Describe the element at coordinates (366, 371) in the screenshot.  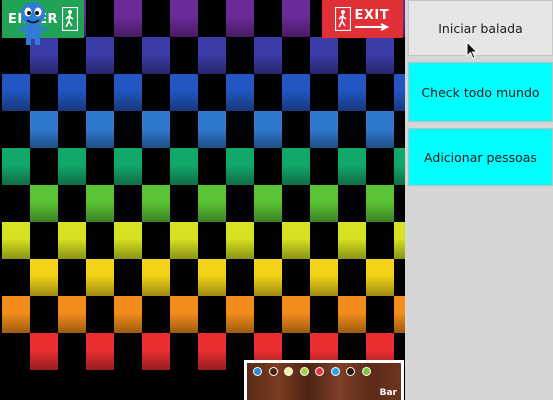
I see `green-drink-icon` at that location.